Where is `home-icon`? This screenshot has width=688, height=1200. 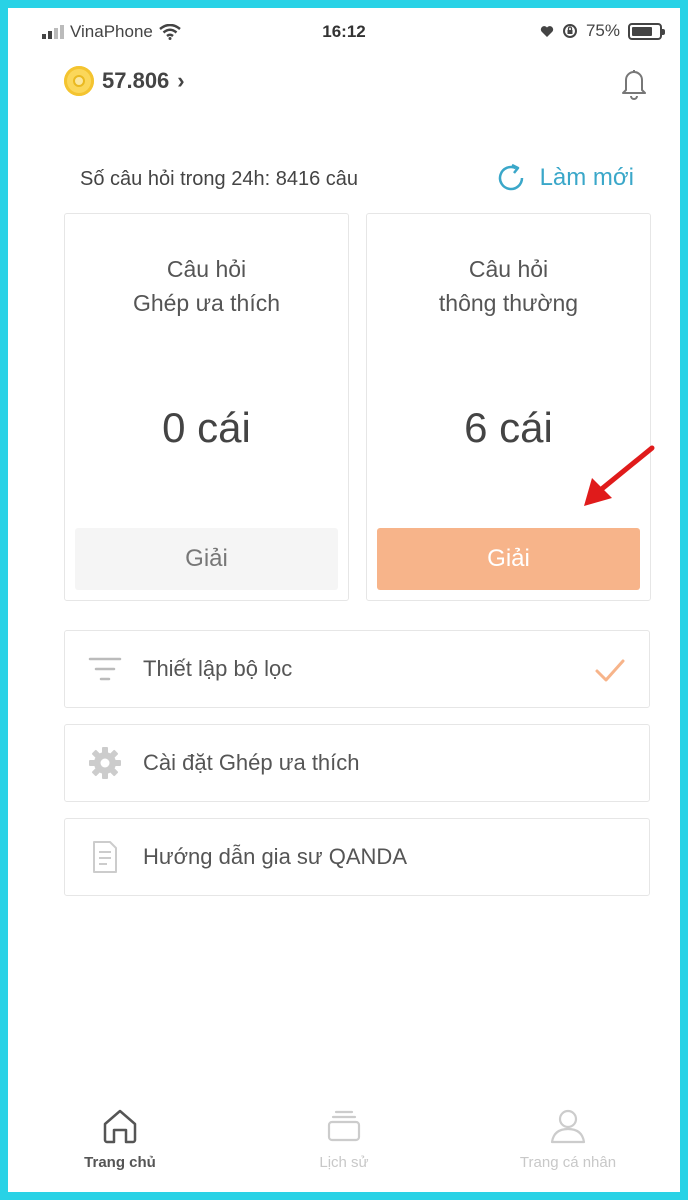 home-icon is located at coordinates (120, 1126).